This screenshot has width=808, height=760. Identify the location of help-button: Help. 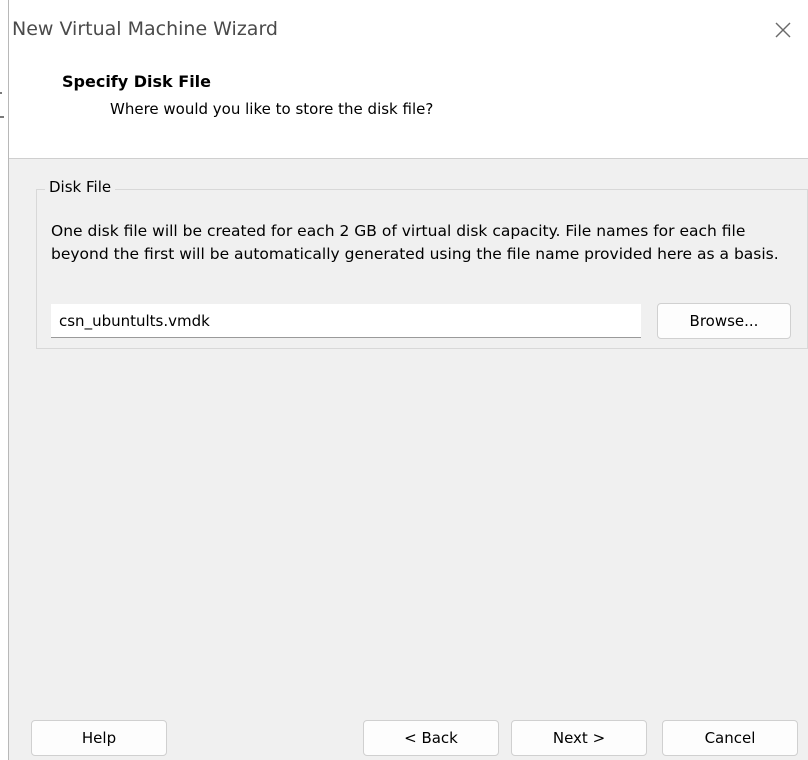
(99, 738).